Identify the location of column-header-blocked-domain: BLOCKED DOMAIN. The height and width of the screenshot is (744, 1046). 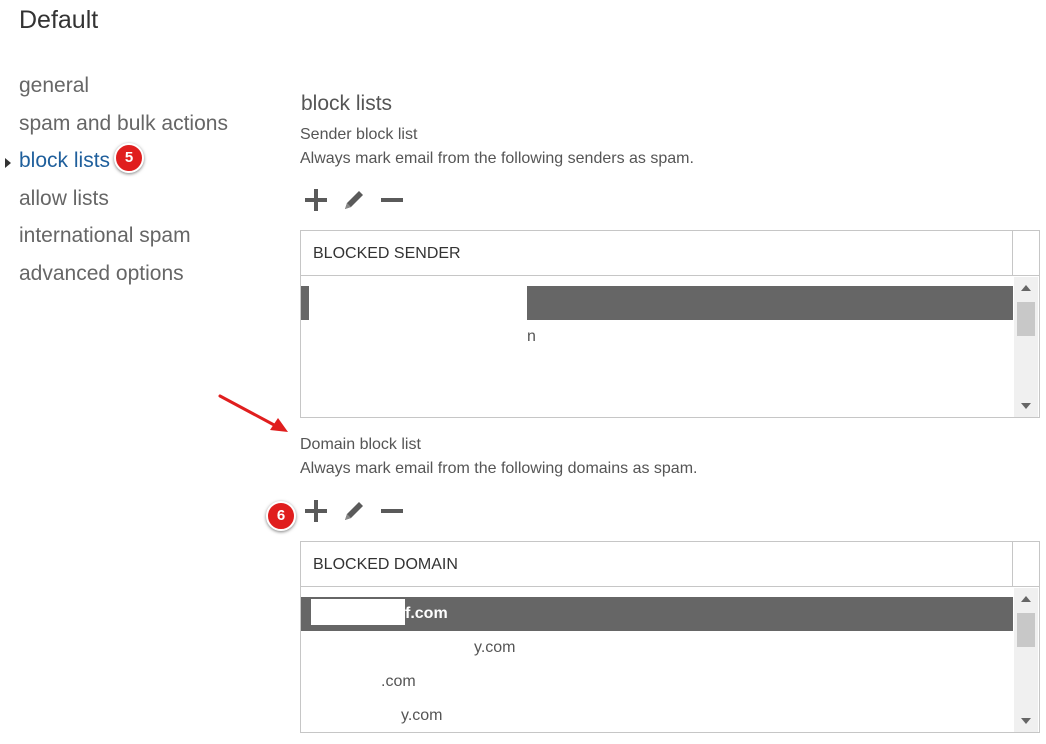
(656, 564).